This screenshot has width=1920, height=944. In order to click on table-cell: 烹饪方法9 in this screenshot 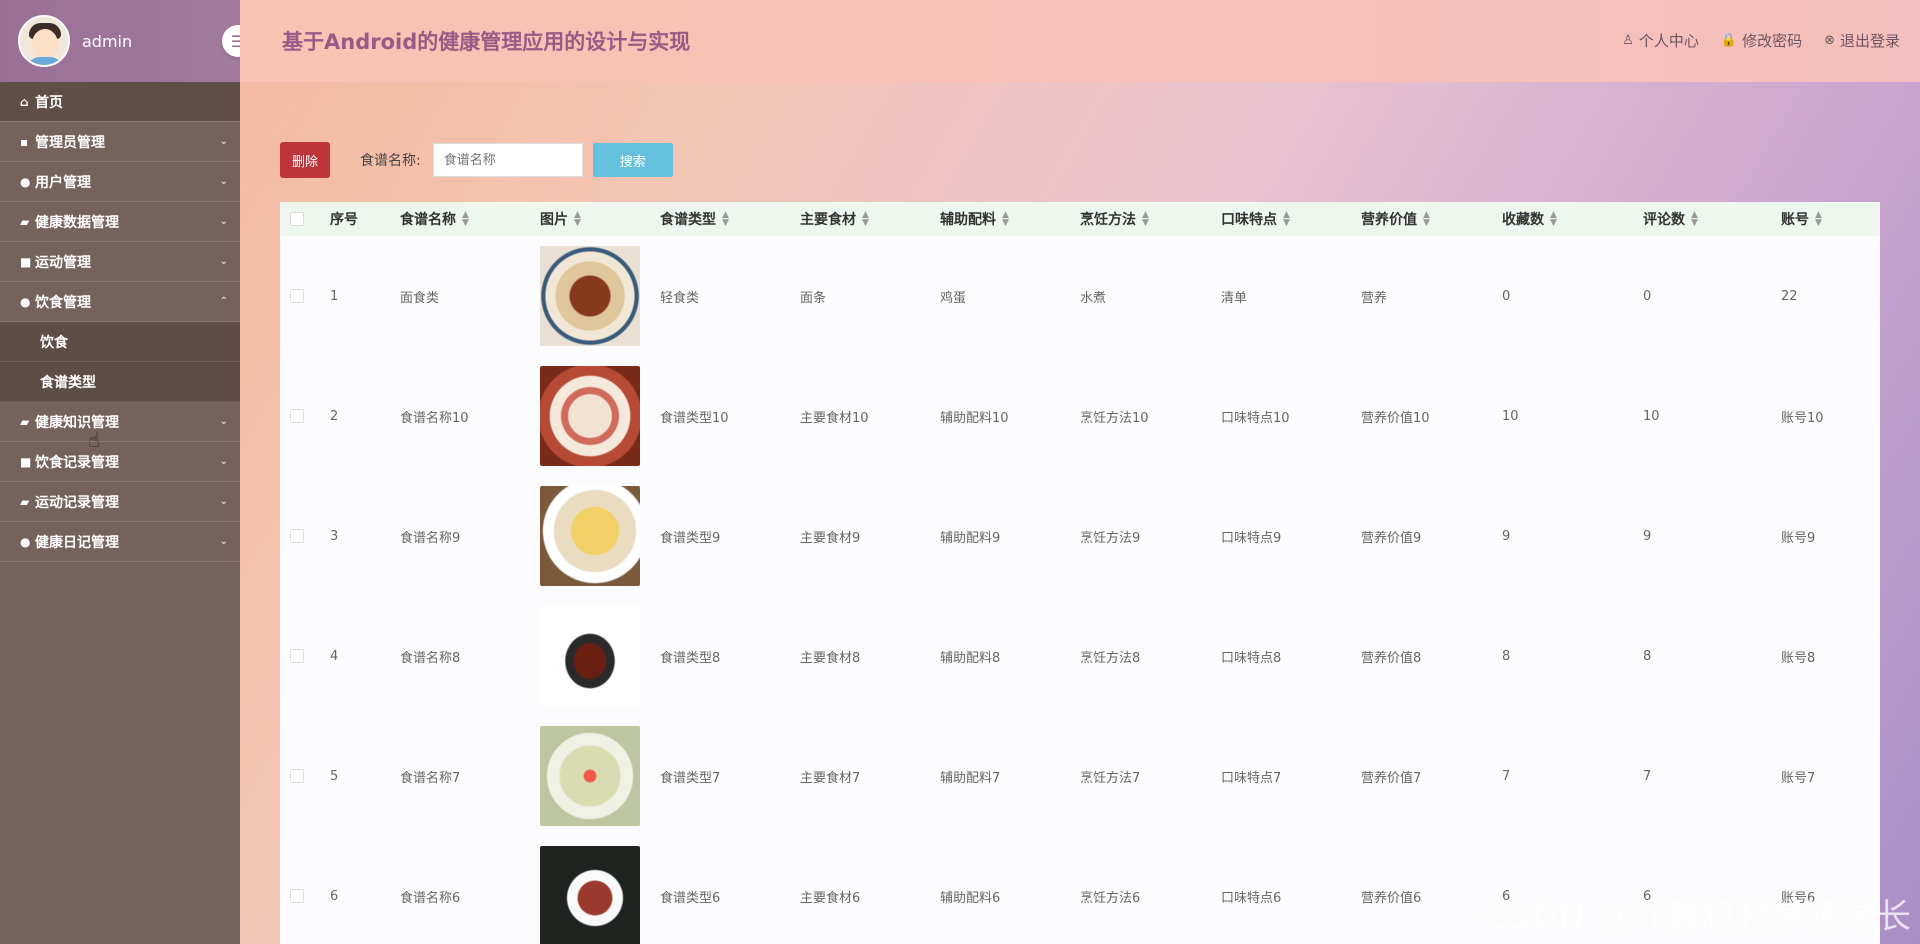, I will do `click(1110, 538)`.